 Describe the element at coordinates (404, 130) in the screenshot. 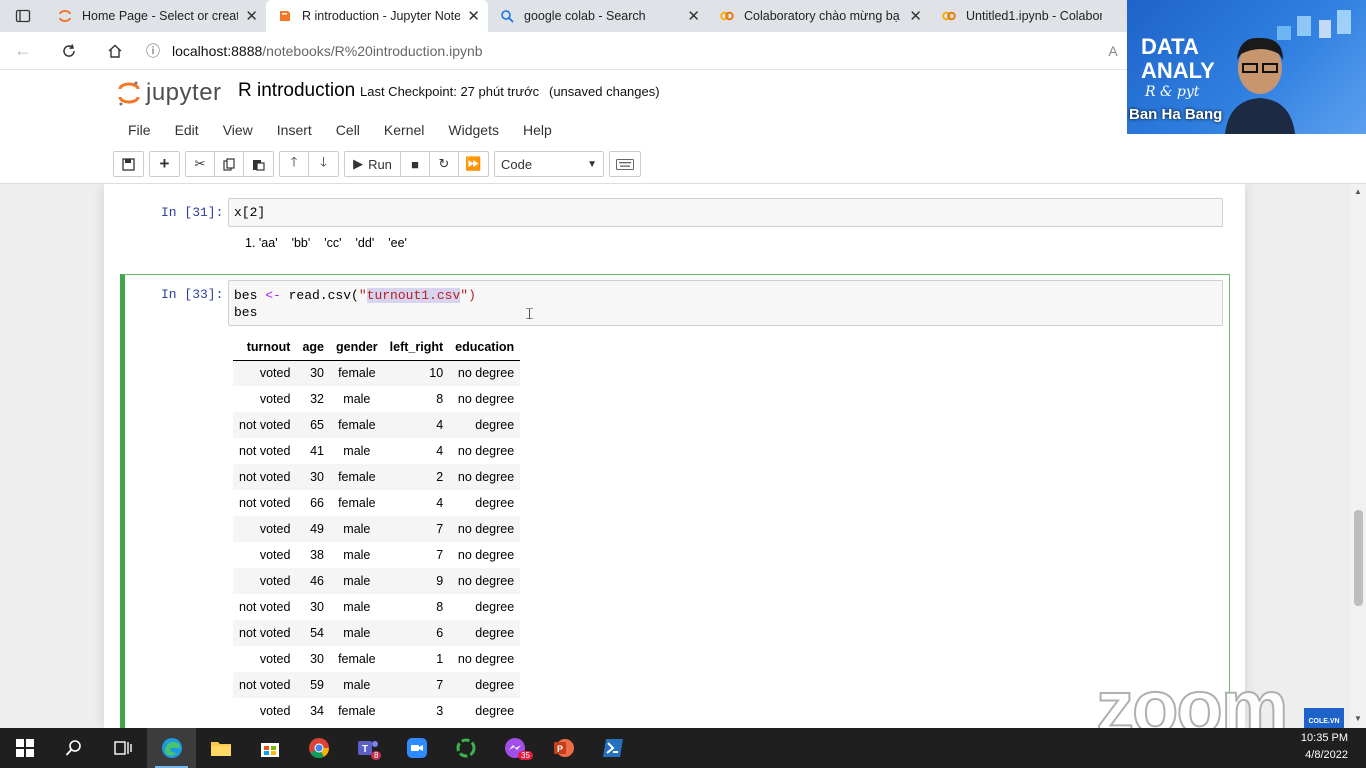

I see `menu-kernel: Kernel` at that location.